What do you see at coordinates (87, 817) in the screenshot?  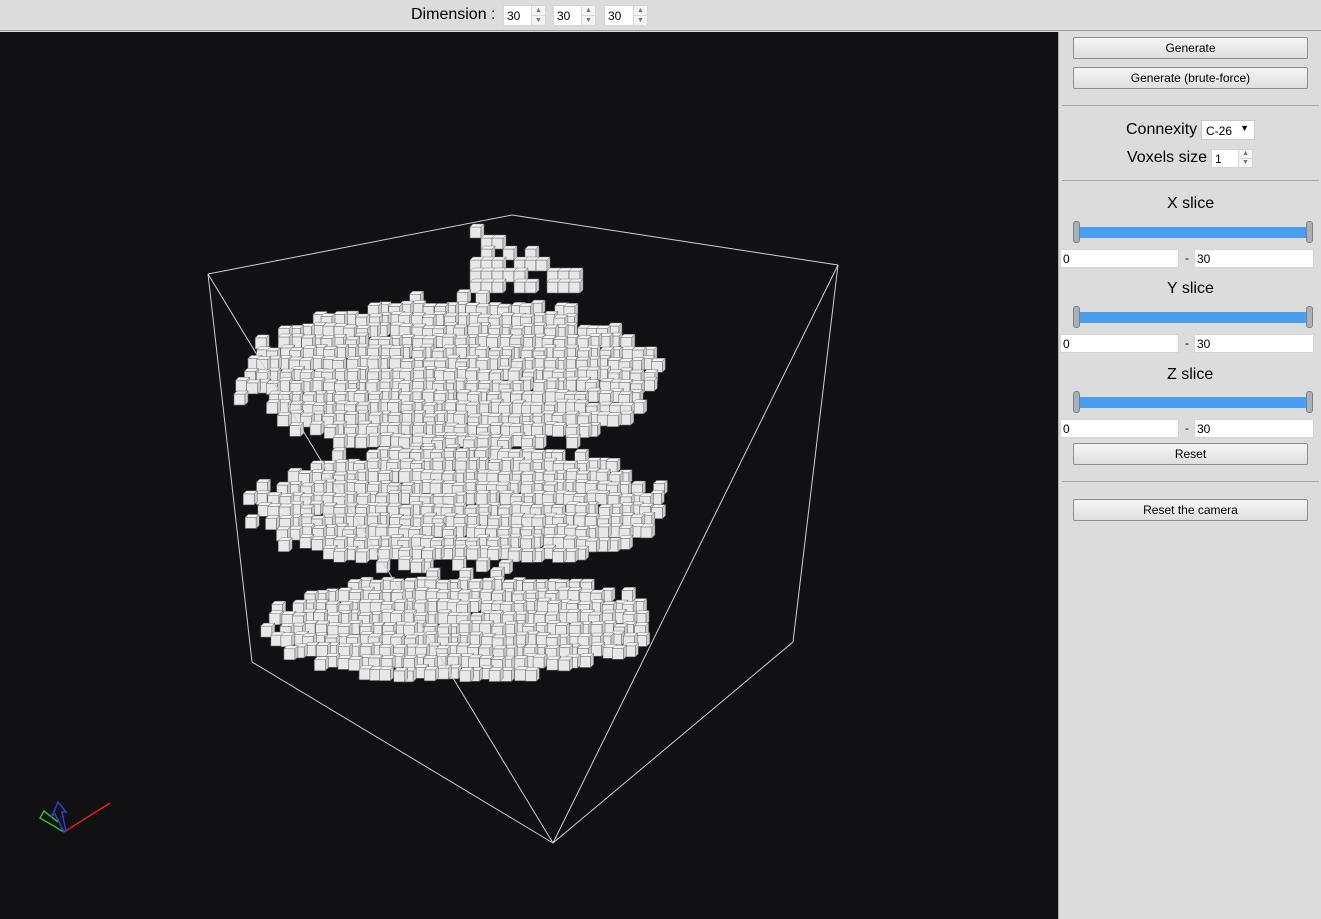 I see `x-axis-line` at bounding box center [87, 817].